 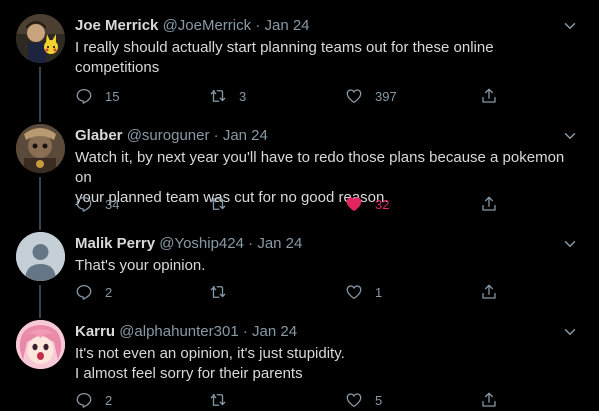 I want to click on tweet-header: Glaber @suroguner · Jan 24, so click(x=171, y=136).